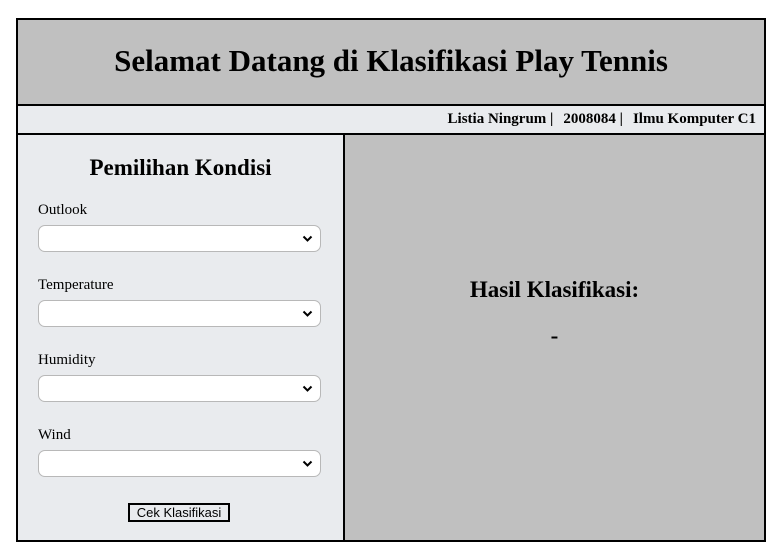  What do you see at coordinates (179, 463) in the screenshot?
I see `wind-select` at bounding box center [179, 463].